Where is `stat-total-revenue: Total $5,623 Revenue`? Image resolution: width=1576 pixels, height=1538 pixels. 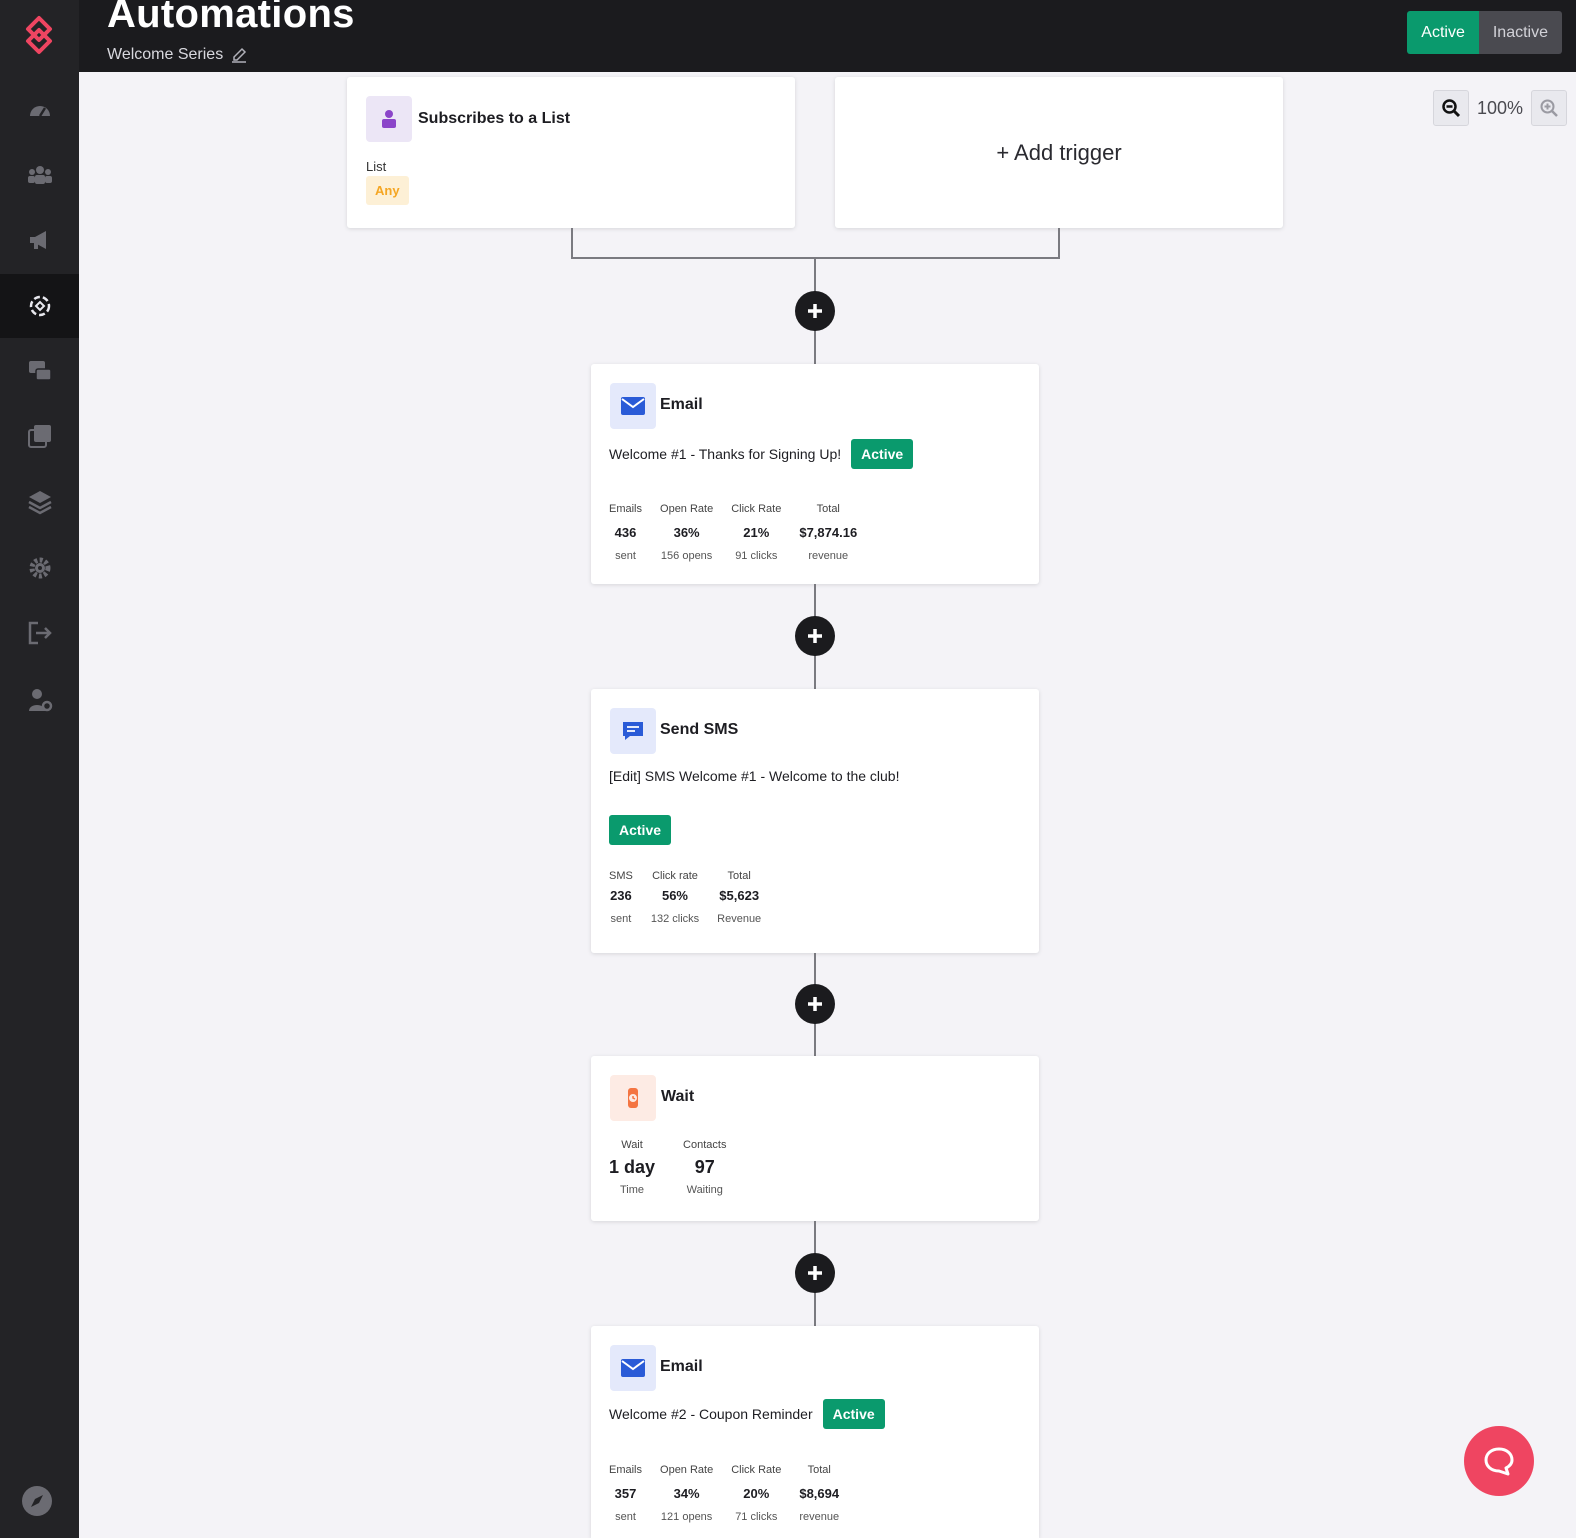 stat-total-revenue: Total $5,623 Revenue is located at coordinates (739, 897).